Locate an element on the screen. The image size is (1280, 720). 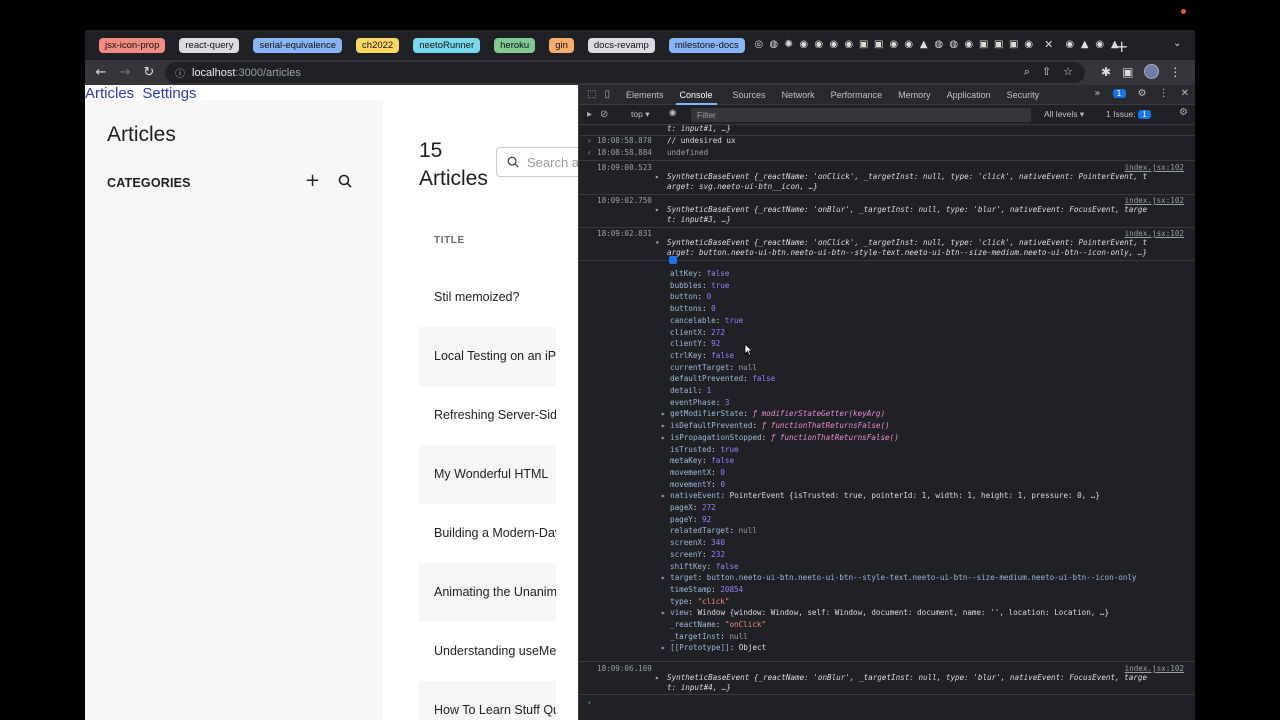
share-icon: ⇧ is located at coordinates (1046, 72).